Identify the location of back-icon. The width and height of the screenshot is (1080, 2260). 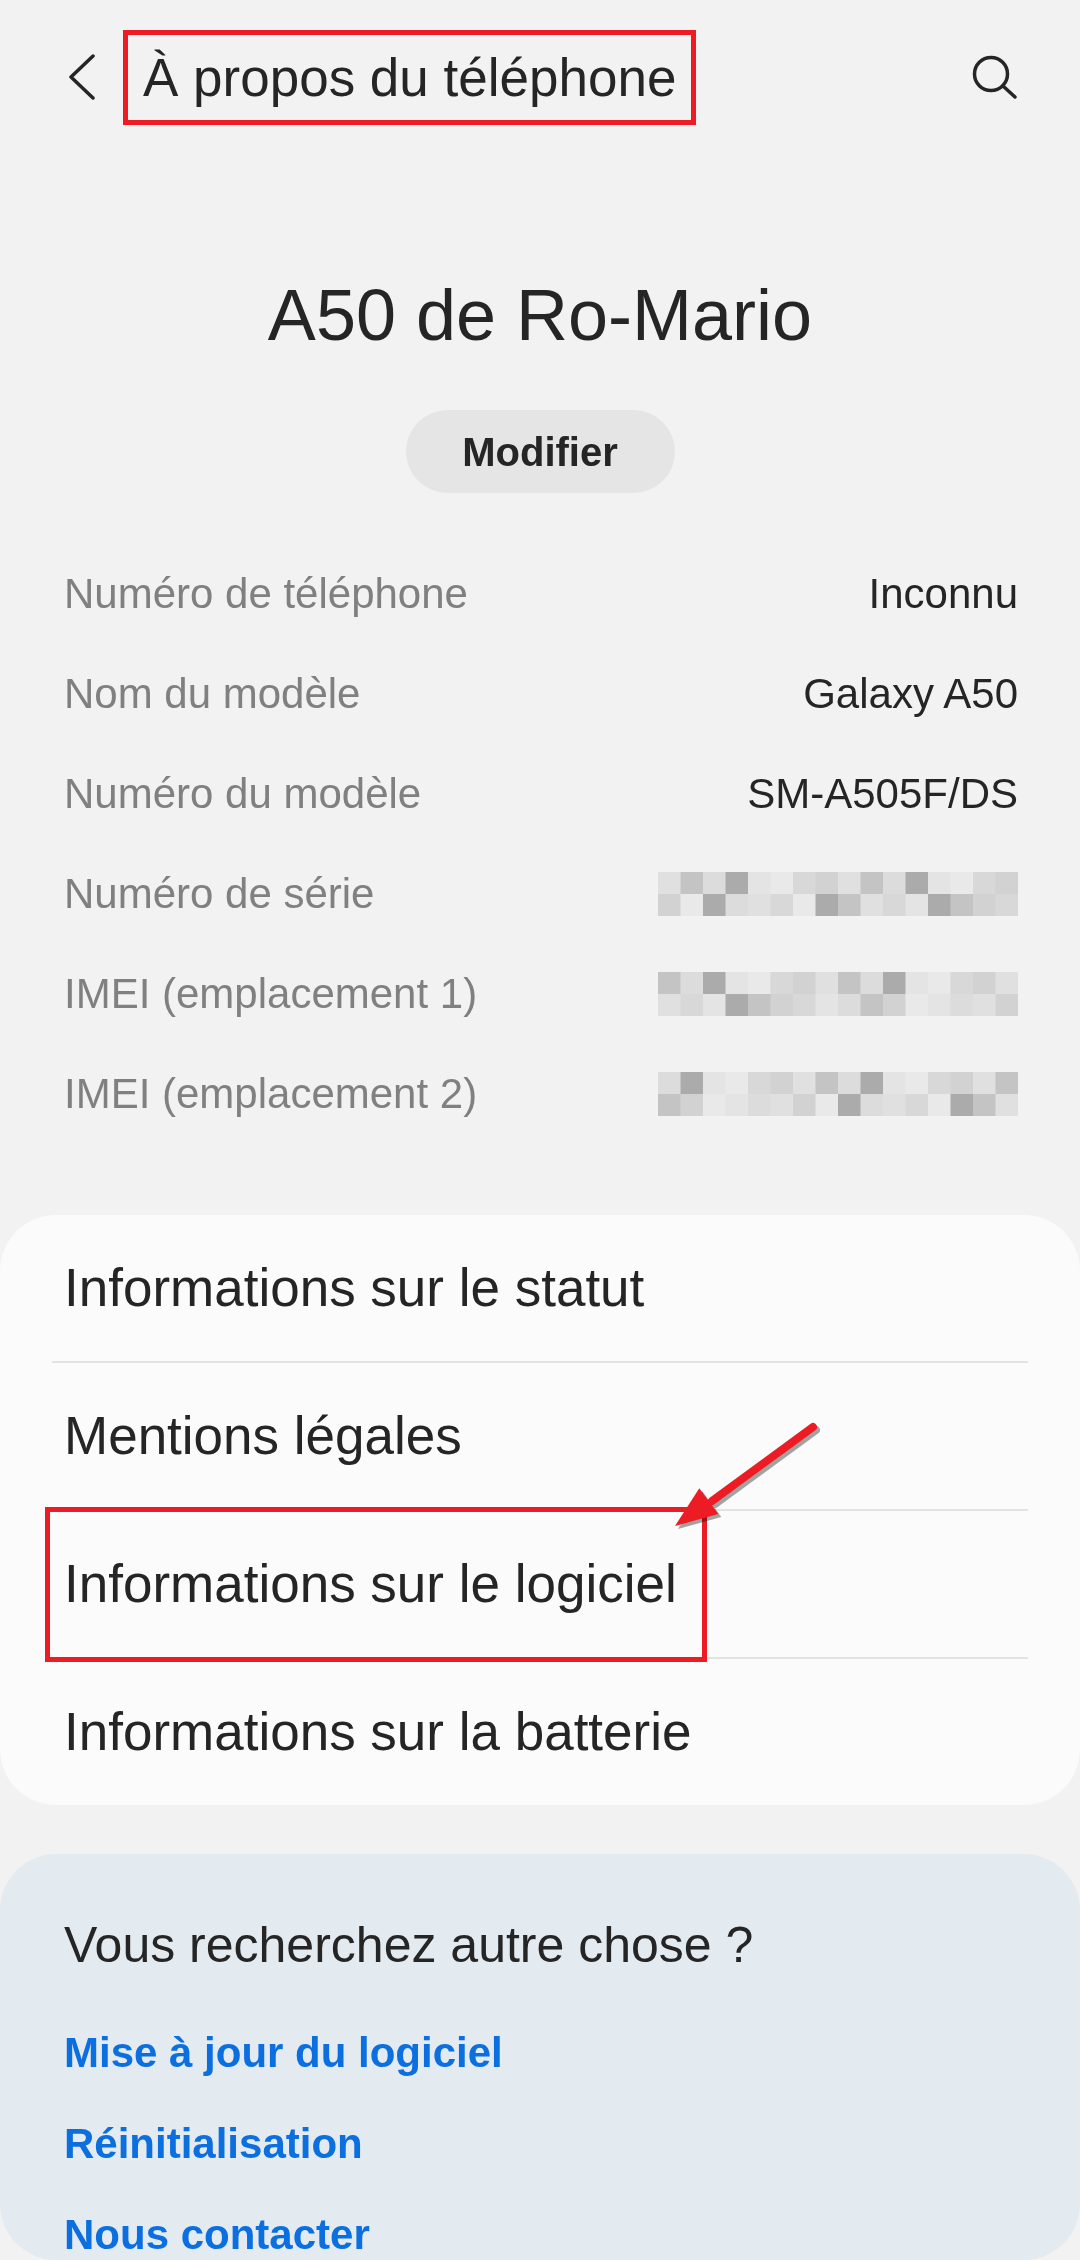
(82, 77).